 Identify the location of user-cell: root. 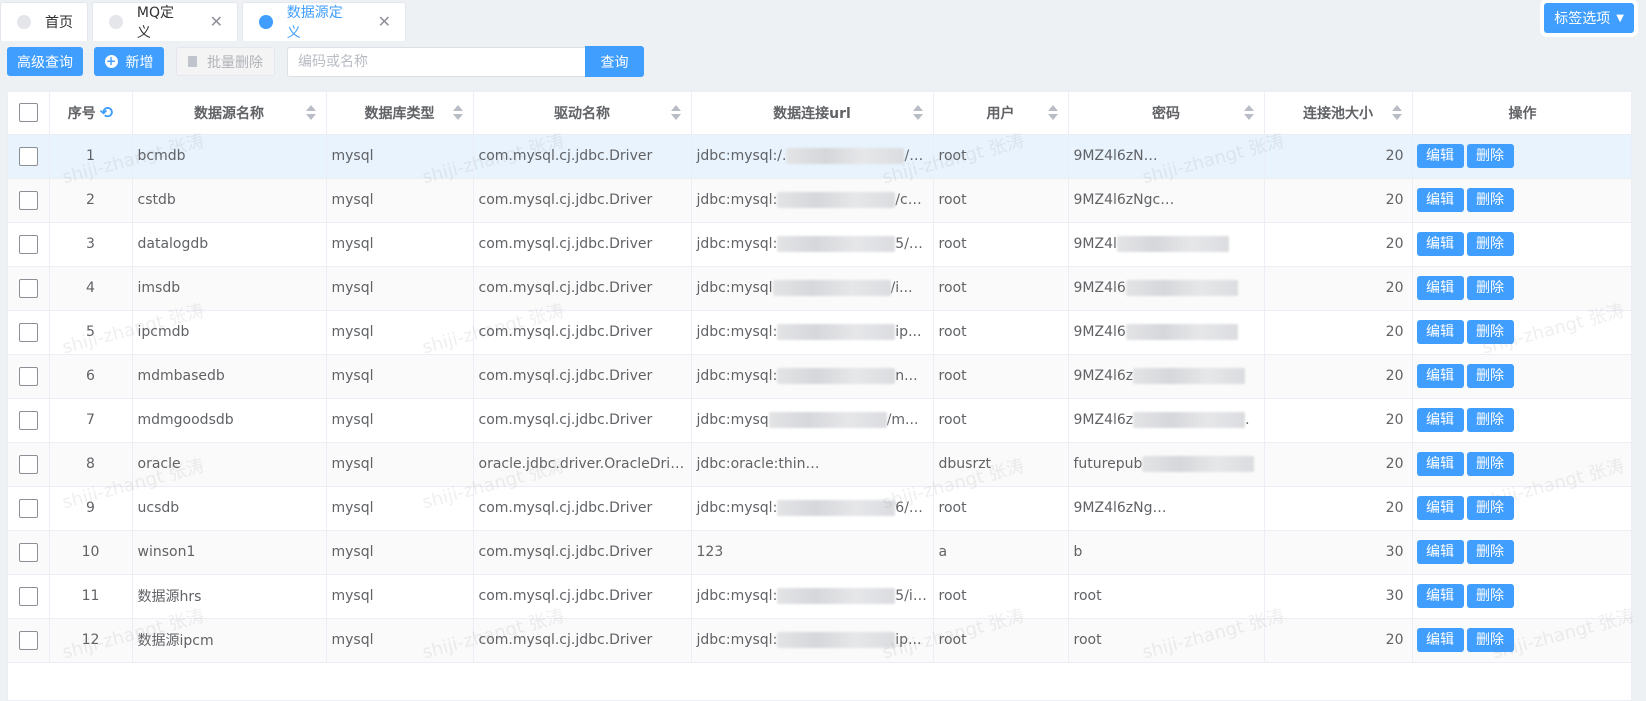
(1001, 288).